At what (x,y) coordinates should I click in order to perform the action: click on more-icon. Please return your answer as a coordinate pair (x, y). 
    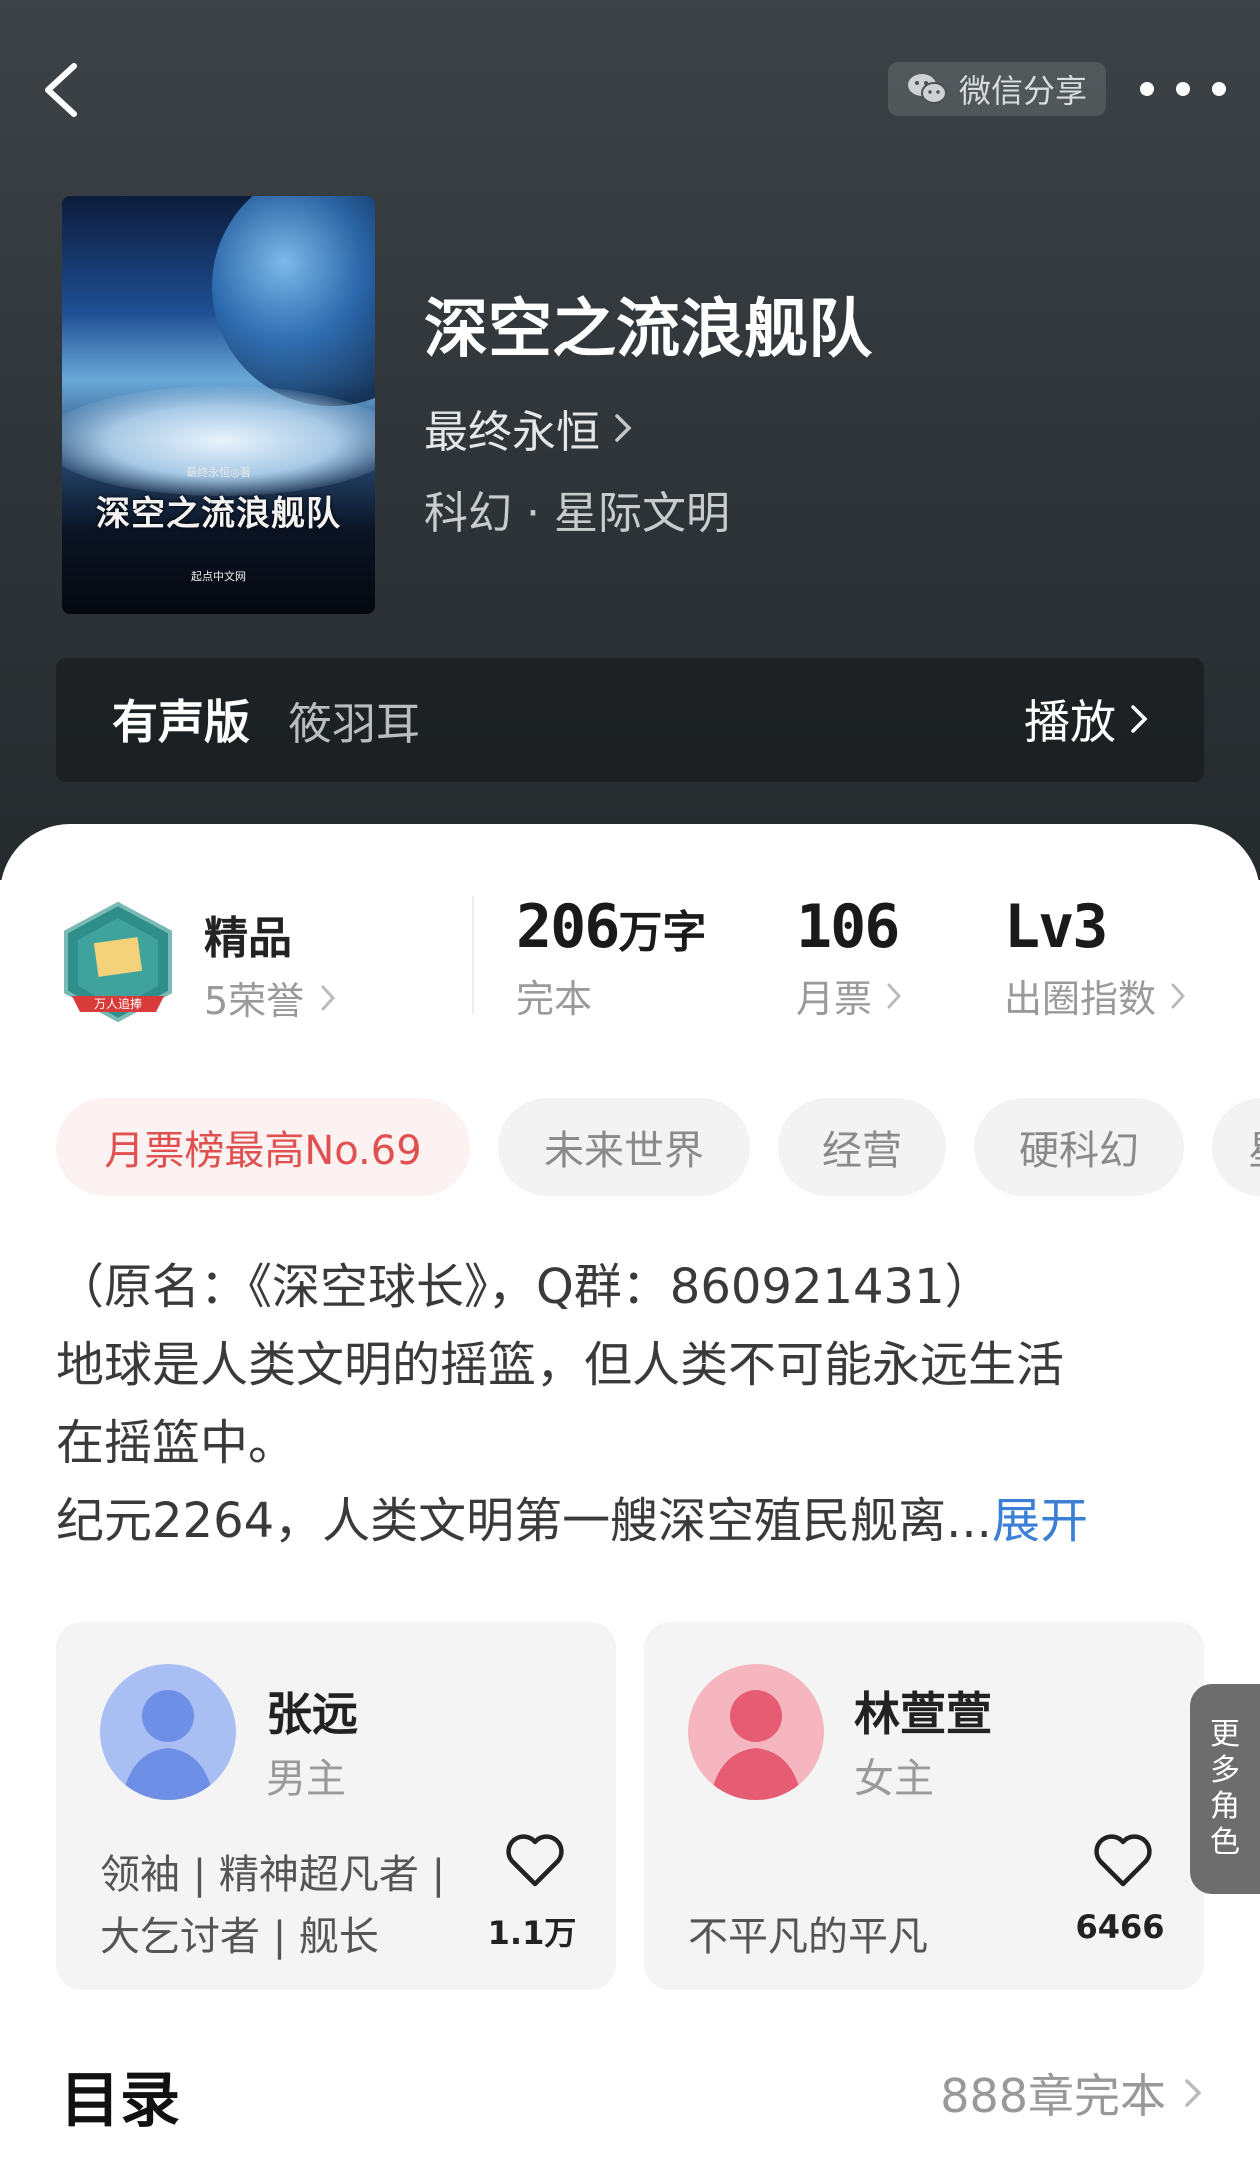
    Looking at the image, I should click on (1147, 89).